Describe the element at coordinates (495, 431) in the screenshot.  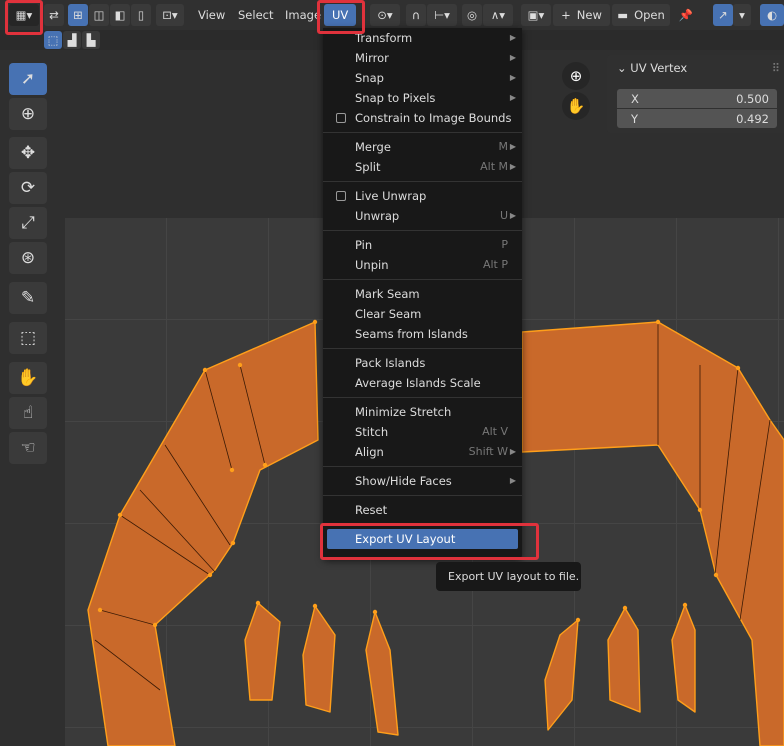
I see `shortcut-label: Alt V` at that location.